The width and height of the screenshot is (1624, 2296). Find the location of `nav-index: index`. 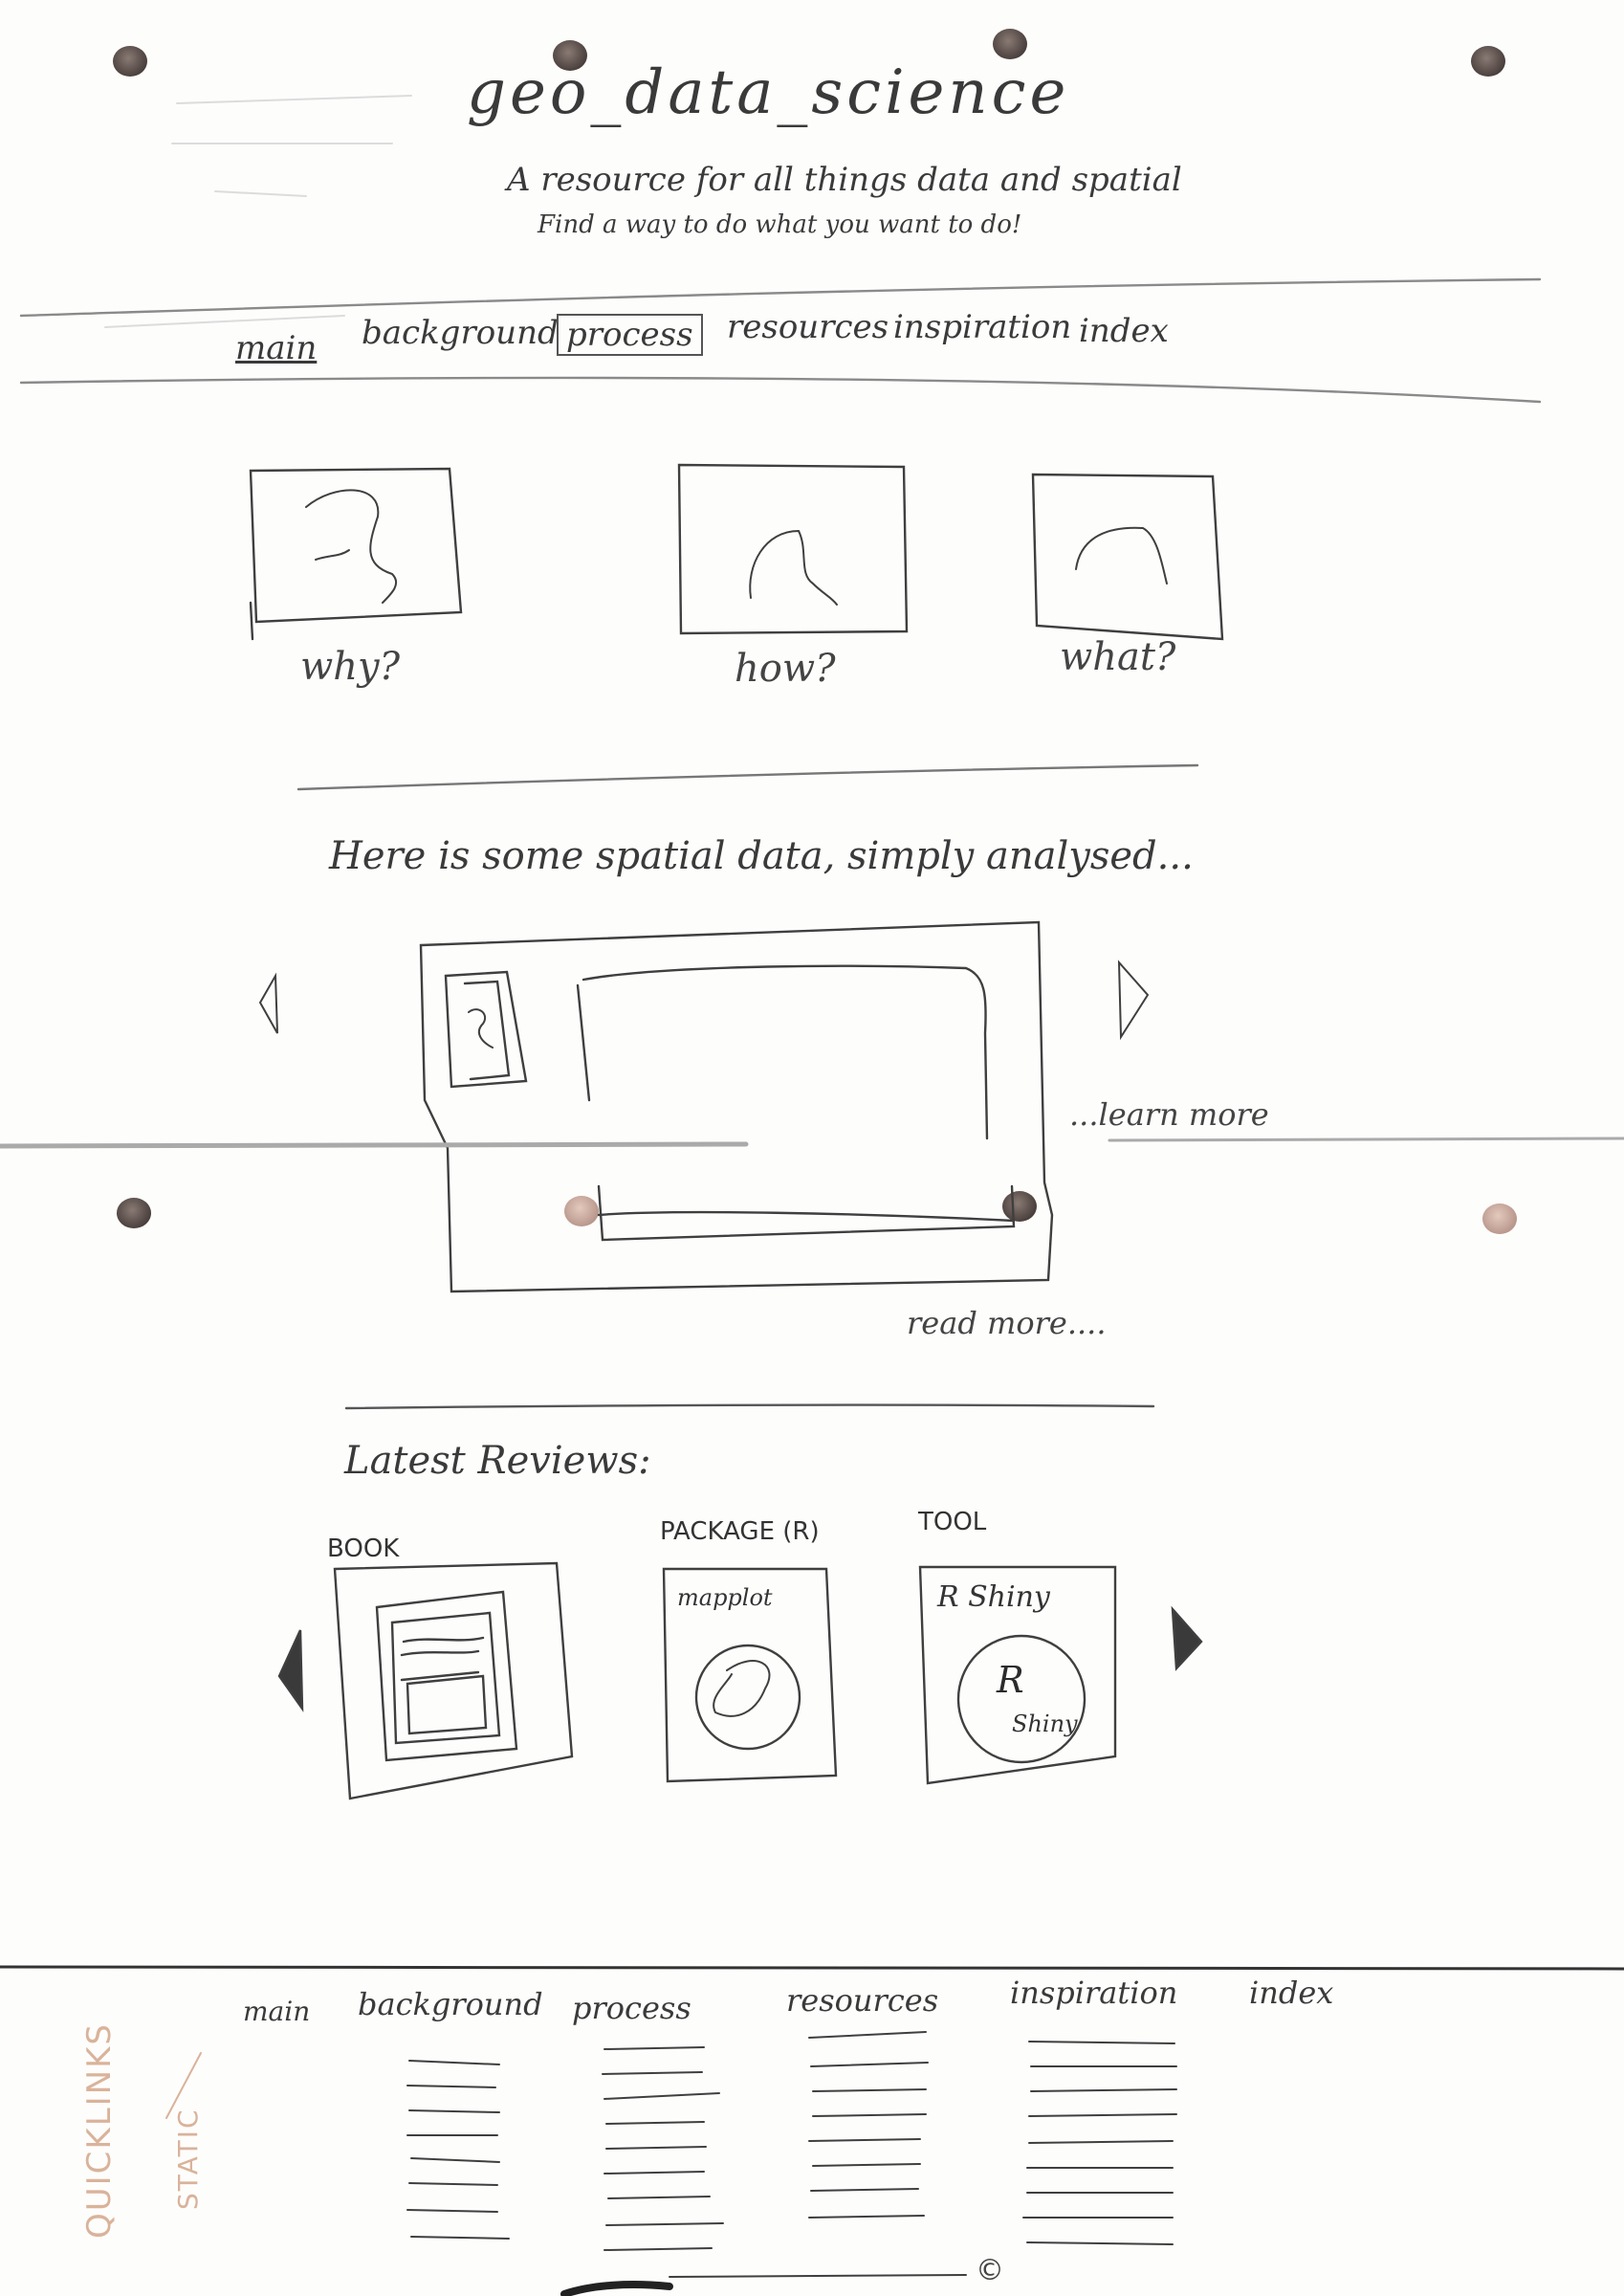

nav-index: index is located at coordinates (1124, 331).